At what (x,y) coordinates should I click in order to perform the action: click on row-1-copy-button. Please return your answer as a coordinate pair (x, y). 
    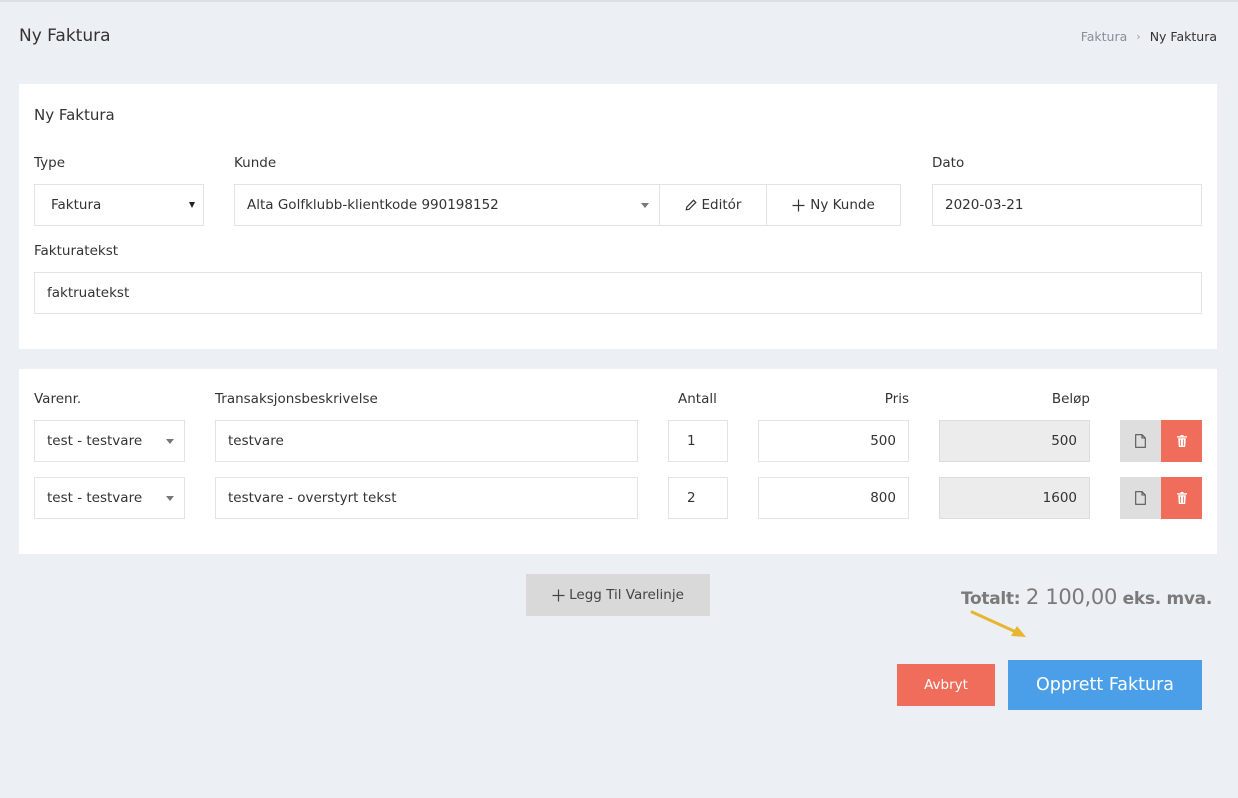
    Looking at the image, I should click on (1140, 441).